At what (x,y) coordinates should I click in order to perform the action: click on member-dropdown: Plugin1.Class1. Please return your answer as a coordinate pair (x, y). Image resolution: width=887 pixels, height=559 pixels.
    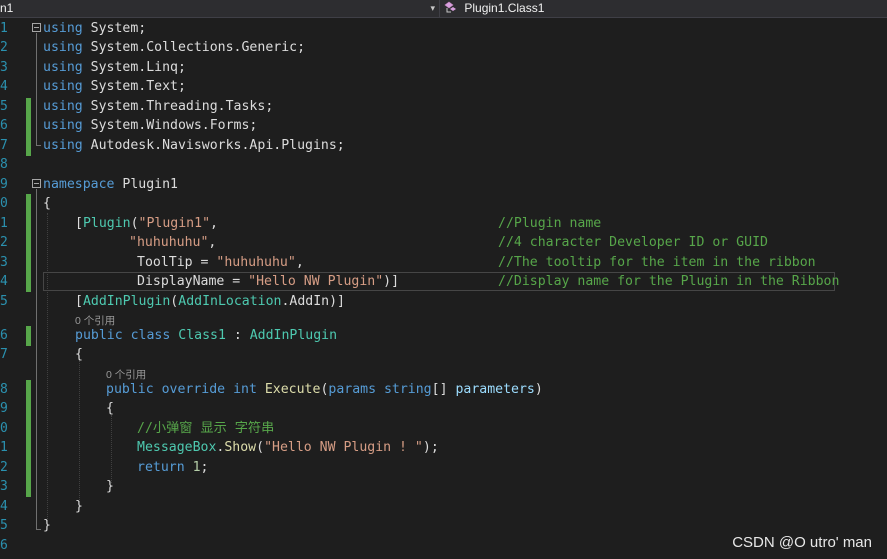
    Looking at the image, I should click on (494, 8).